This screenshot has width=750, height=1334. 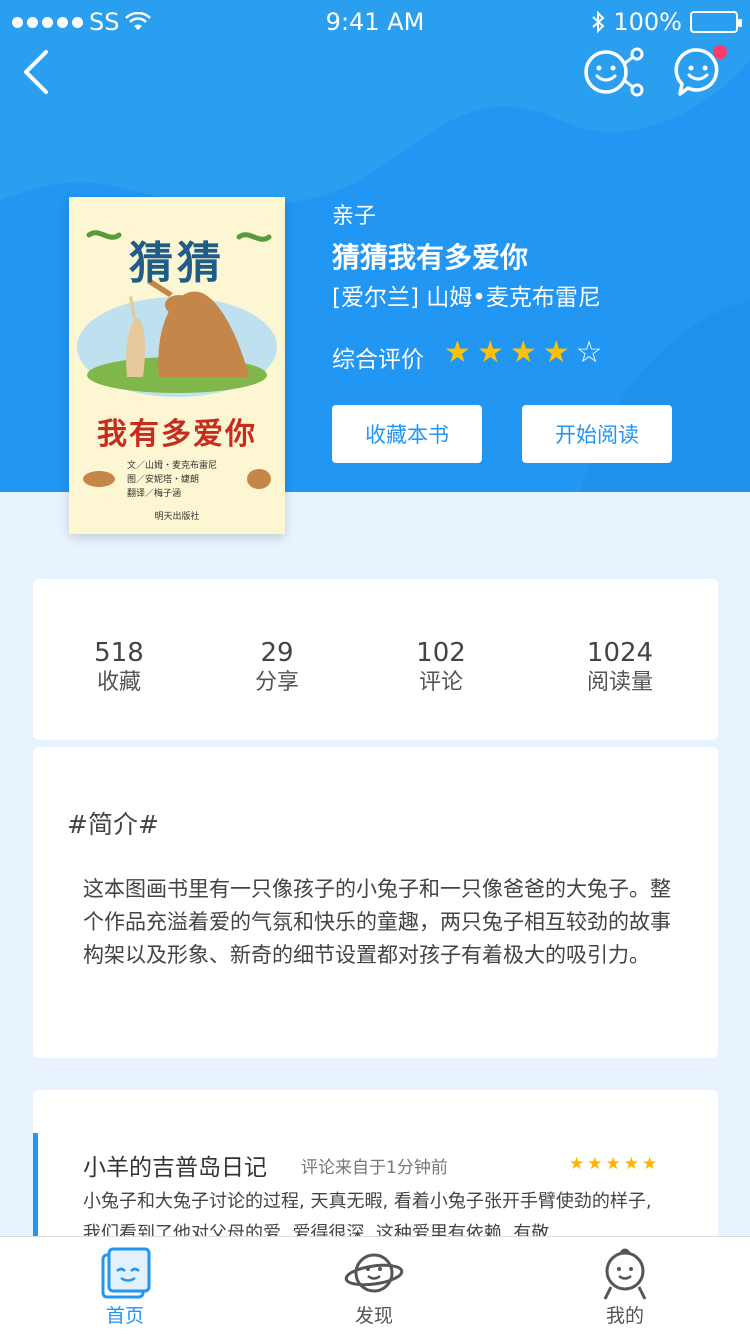 What do you see at coordinates (374, 1168) in the screenshot?
I see `review-time: 评论来自于1分钟前` at bounding box center [374, 1168].